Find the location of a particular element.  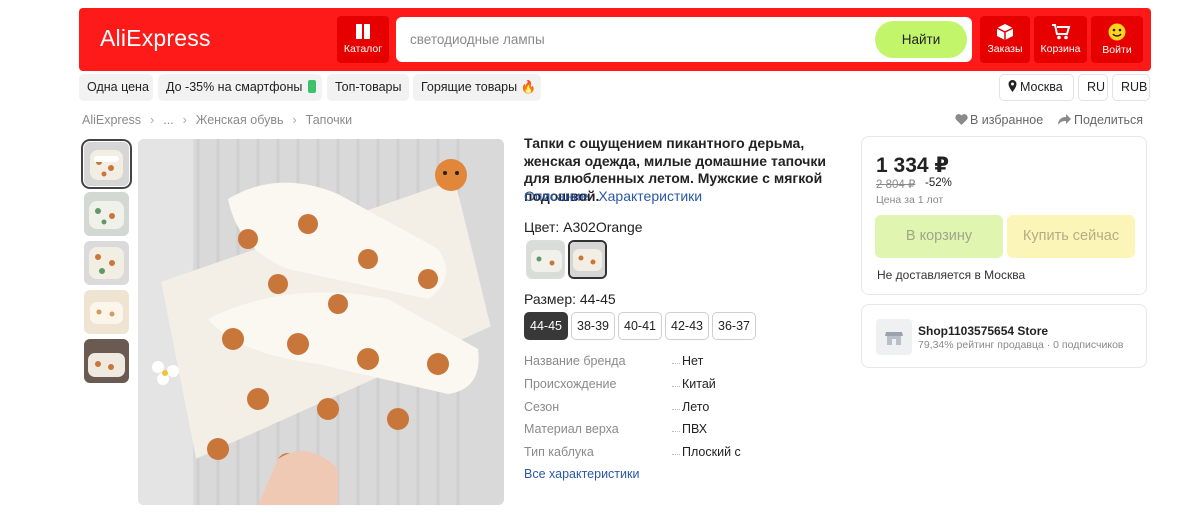

spec-key: Материал верха is located at coordinates (571, 429).